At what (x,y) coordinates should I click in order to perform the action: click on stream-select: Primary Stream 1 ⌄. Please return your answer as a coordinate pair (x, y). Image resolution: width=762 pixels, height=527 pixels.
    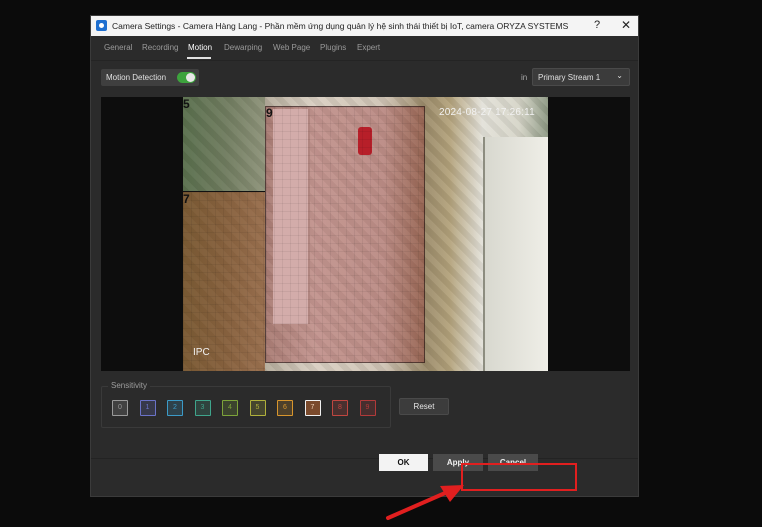
    Looking at the image, I should click on (581, 77).